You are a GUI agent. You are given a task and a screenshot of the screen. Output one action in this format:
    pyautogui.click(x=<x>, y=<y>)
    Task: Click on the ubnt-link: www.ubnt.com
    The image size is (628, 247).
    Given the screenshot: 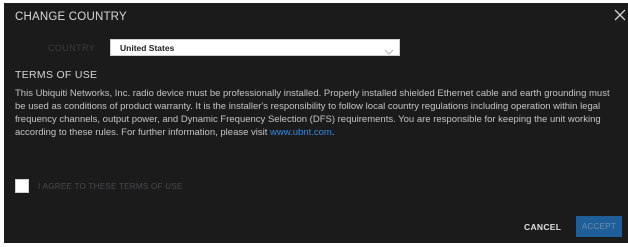 What is the action you would take?
    pyautogui.click(x=301, y=132)
    